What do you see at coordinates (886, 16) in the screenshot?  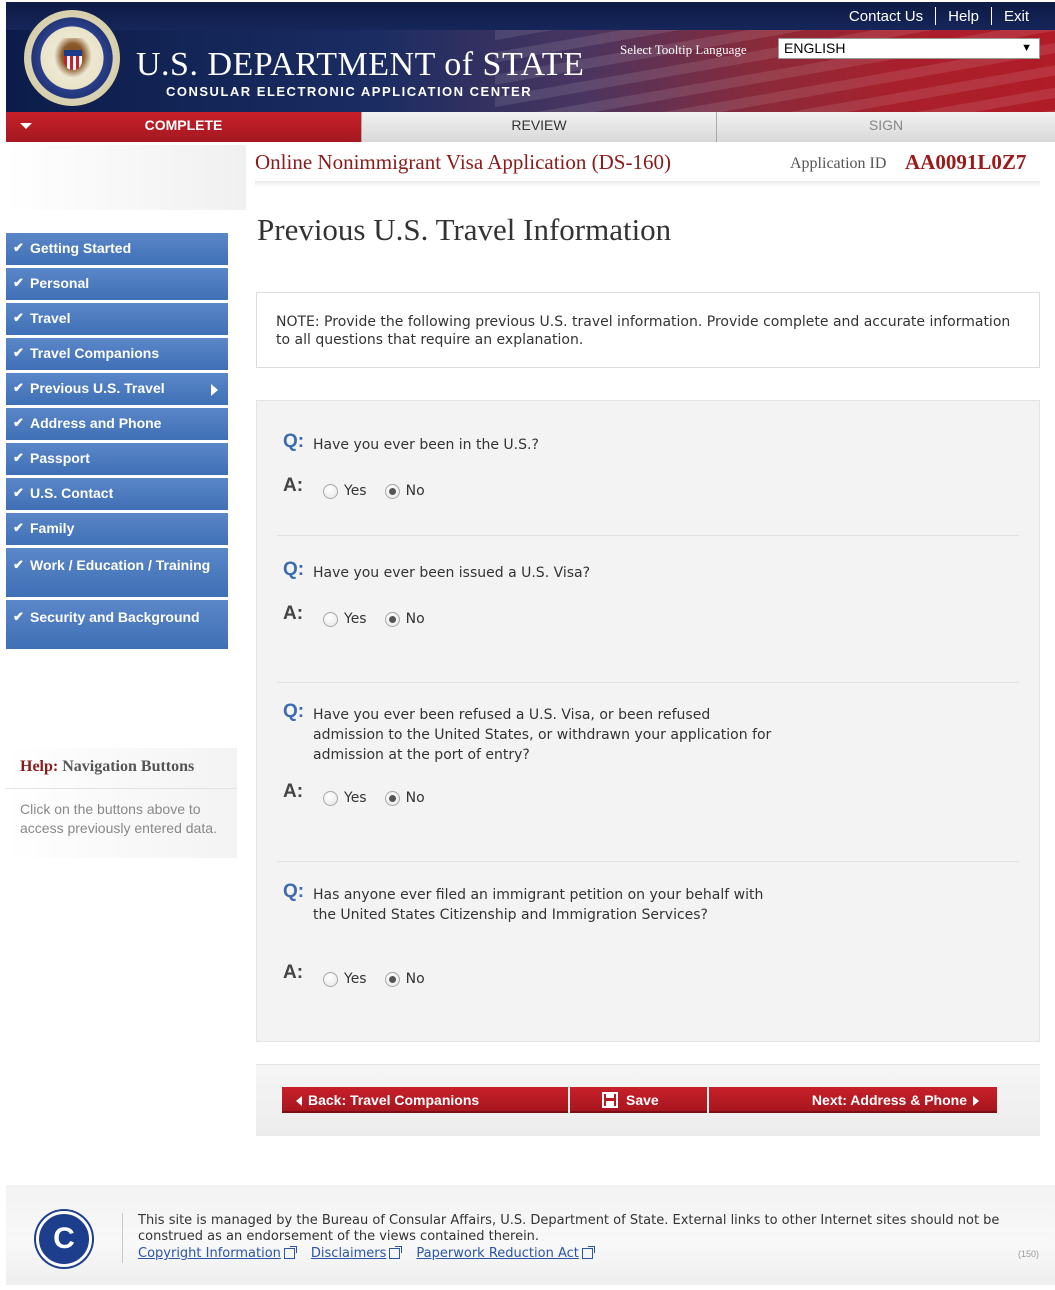 I see `contact-us-link: Contact Us` at bounding box center [886, 16].